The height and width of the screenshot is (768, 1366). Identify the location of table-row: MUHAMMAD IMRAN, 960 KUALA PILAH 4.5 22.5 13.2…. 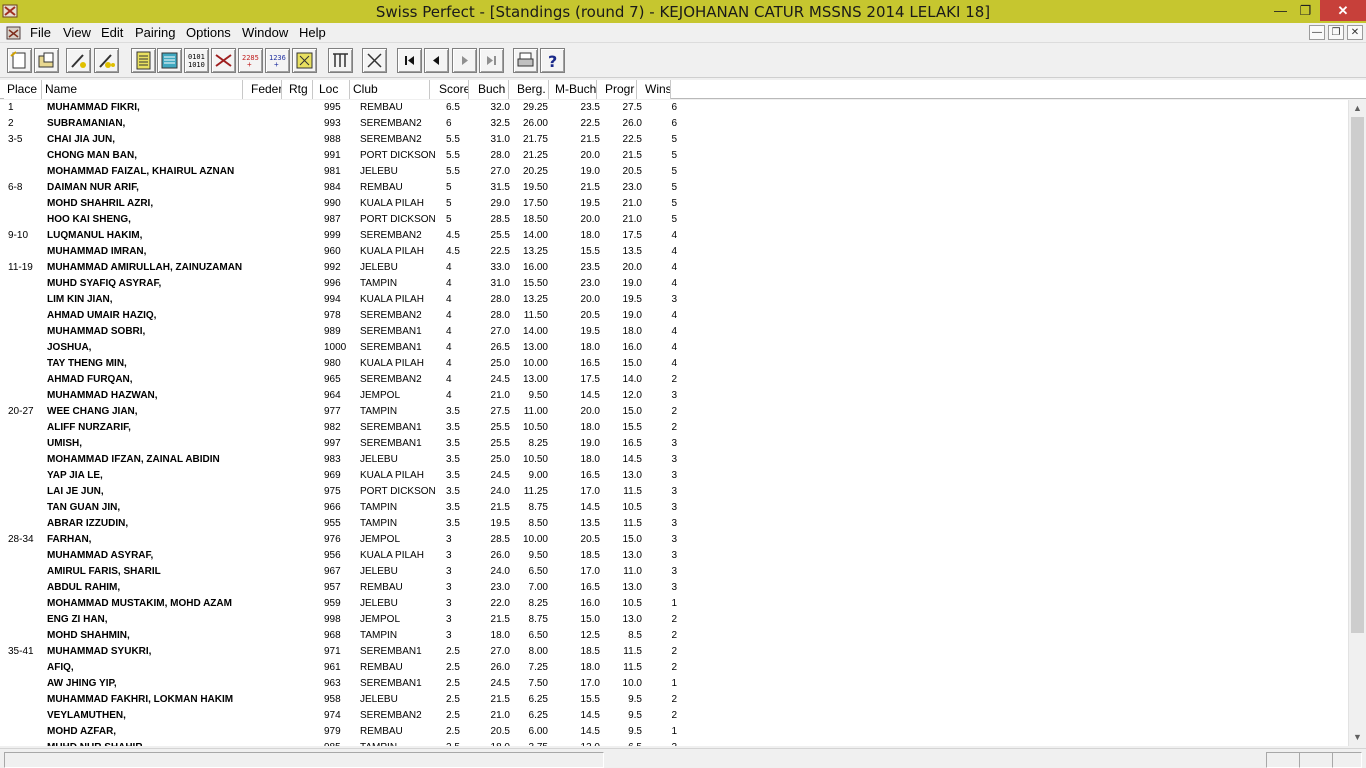
(350, 252).